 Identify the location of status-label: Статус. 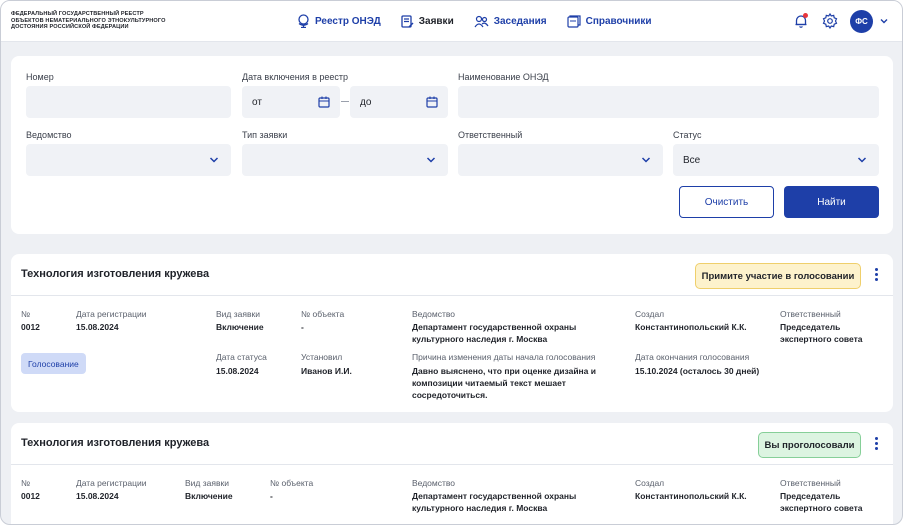
(687, 135).